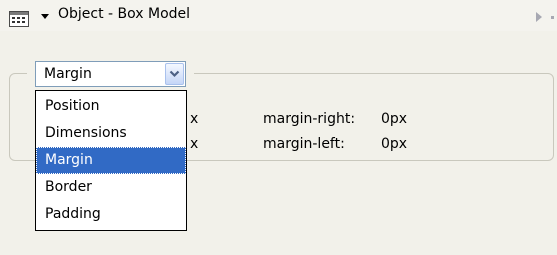  I want to click on margin-right-label: margin-right:, so click(309, 119).